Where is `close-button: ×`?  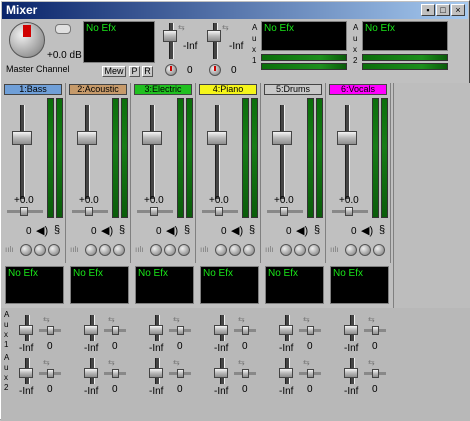 close-button: × is located at coordinates (458, 10).